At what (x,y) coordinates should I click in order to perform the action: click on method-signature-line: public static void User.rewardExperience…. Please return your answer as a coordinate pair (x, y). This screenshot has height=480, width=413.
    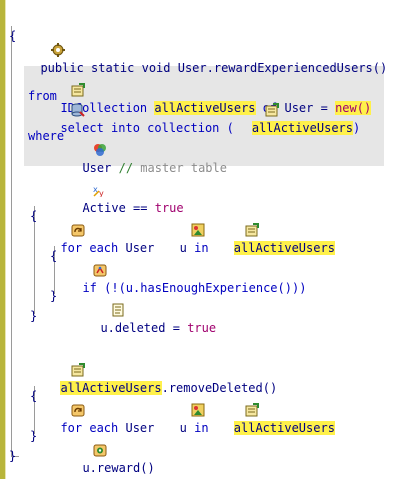
    Looking at the image, I should click on (197, 41).